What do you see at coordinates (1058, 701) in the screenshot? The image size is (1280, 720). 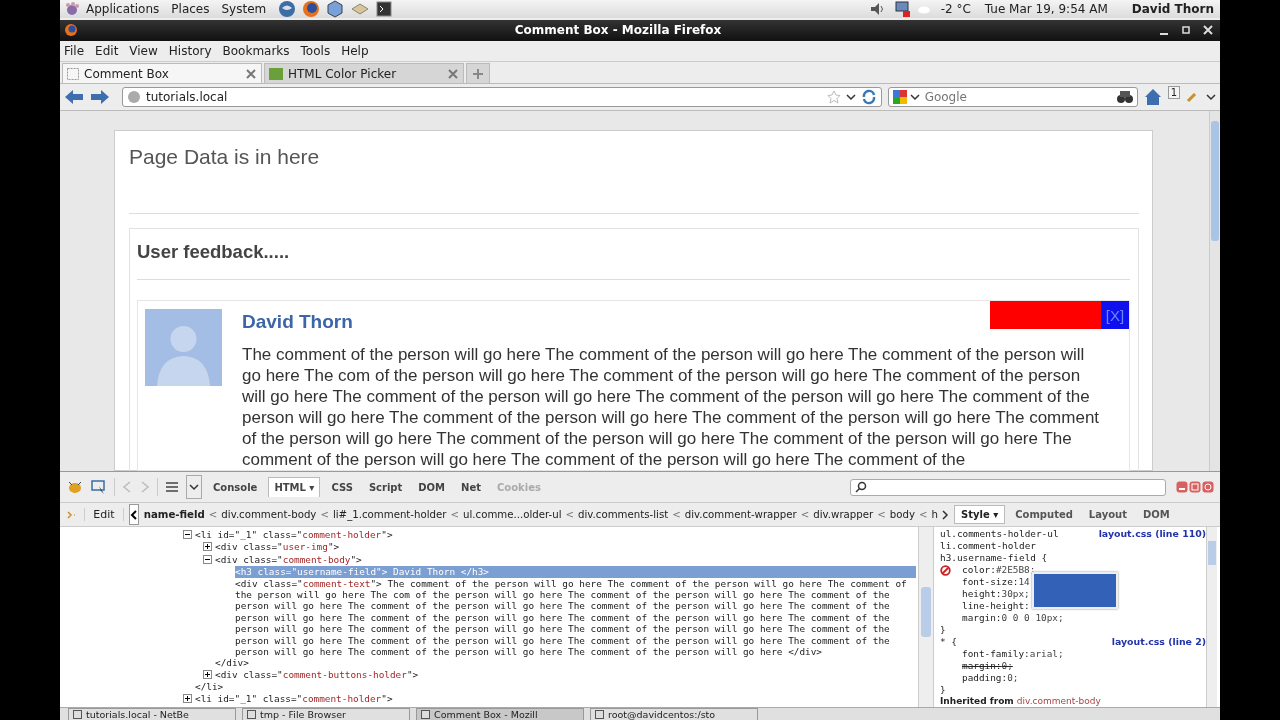 I see `inherited-selector: div.comment-body` at bounding box center [1058, 701].